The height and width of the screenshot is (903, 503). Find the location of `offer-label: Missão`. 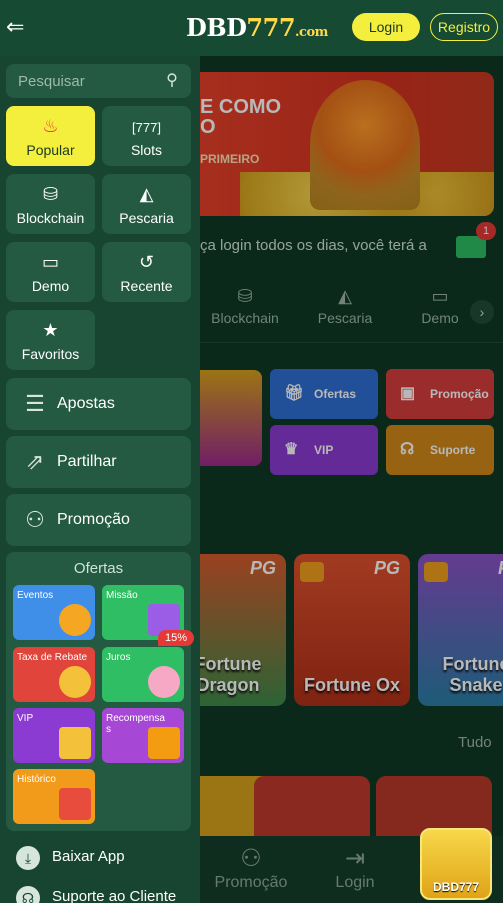

offer-label: Missão is located at coordinates (122, 595).